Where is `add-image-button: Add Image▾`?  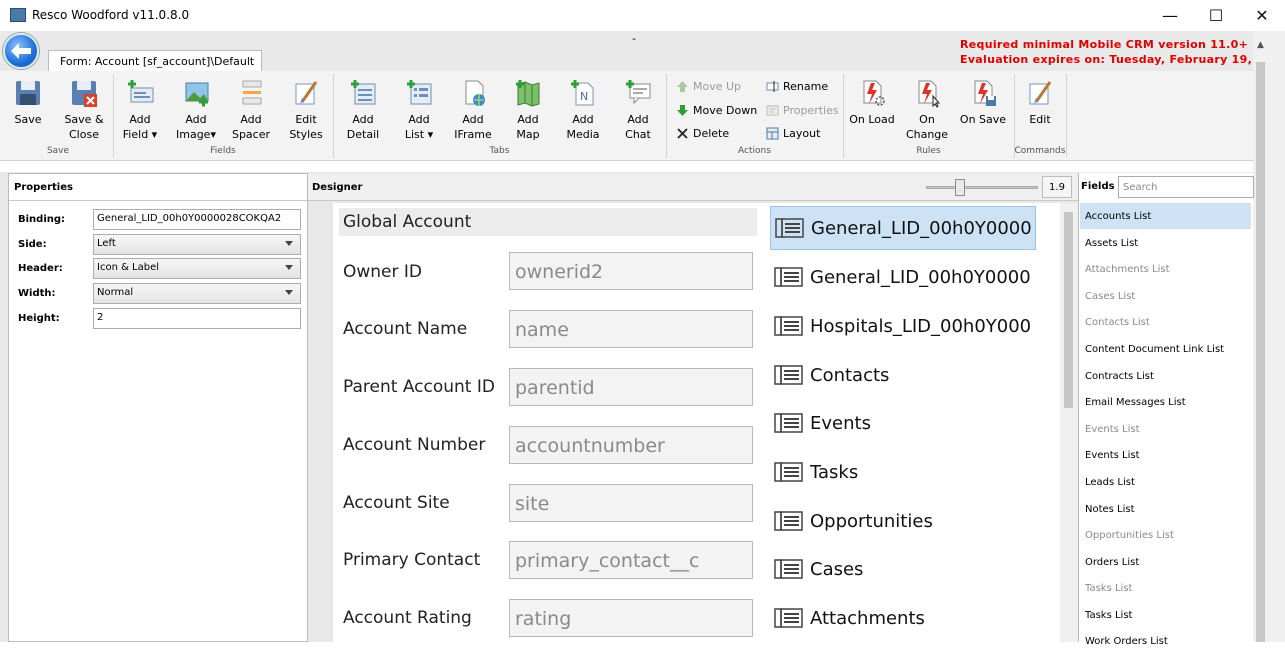
add-image-button: Add Image▾ is located at coordinates (196, 108).